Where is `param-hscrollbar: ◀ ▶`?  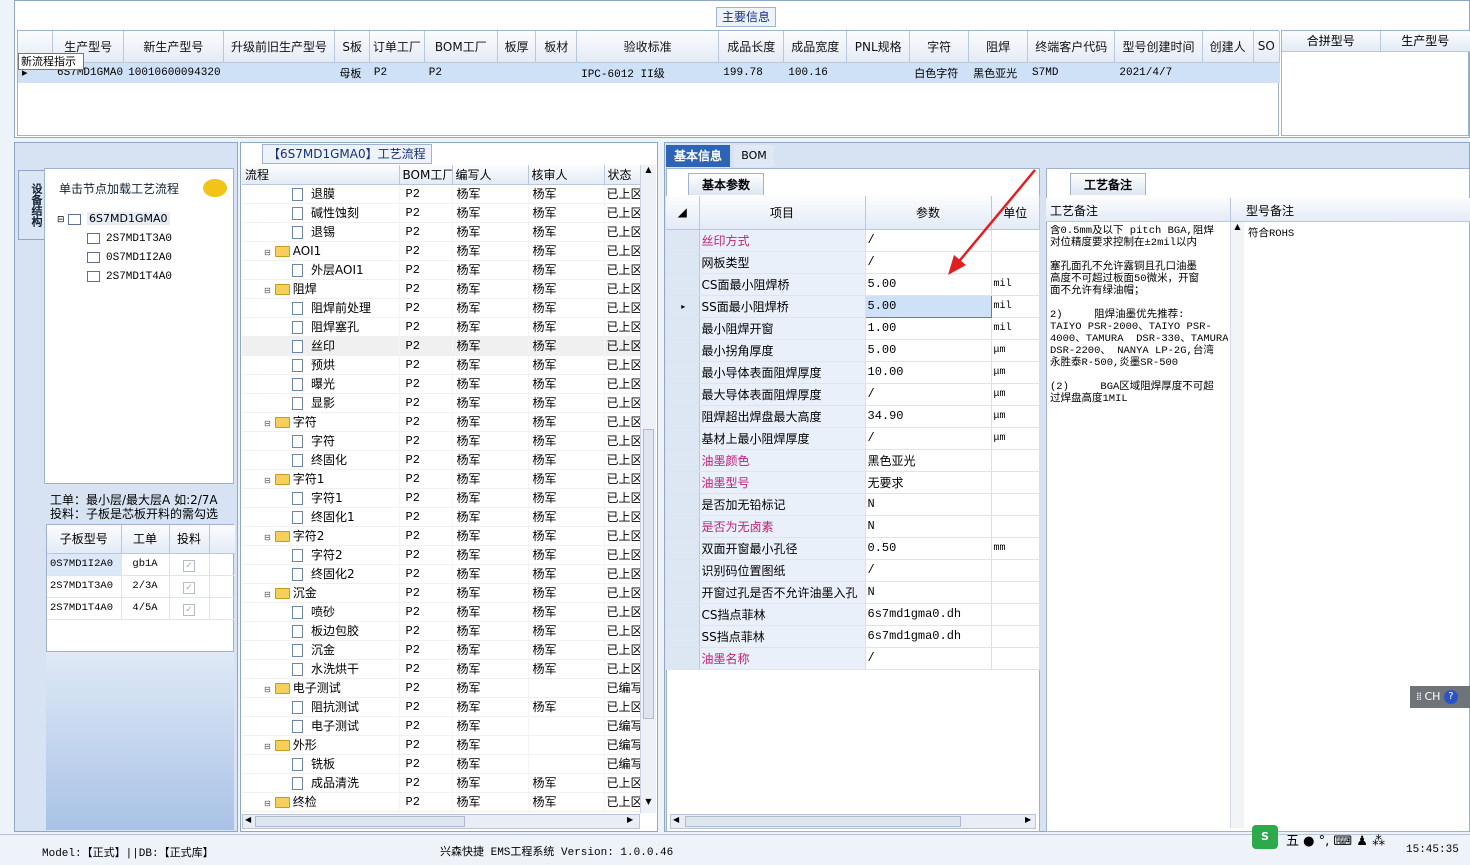 param-hscrollbar: ◀ ▶ is located at coordinates (853, 821).